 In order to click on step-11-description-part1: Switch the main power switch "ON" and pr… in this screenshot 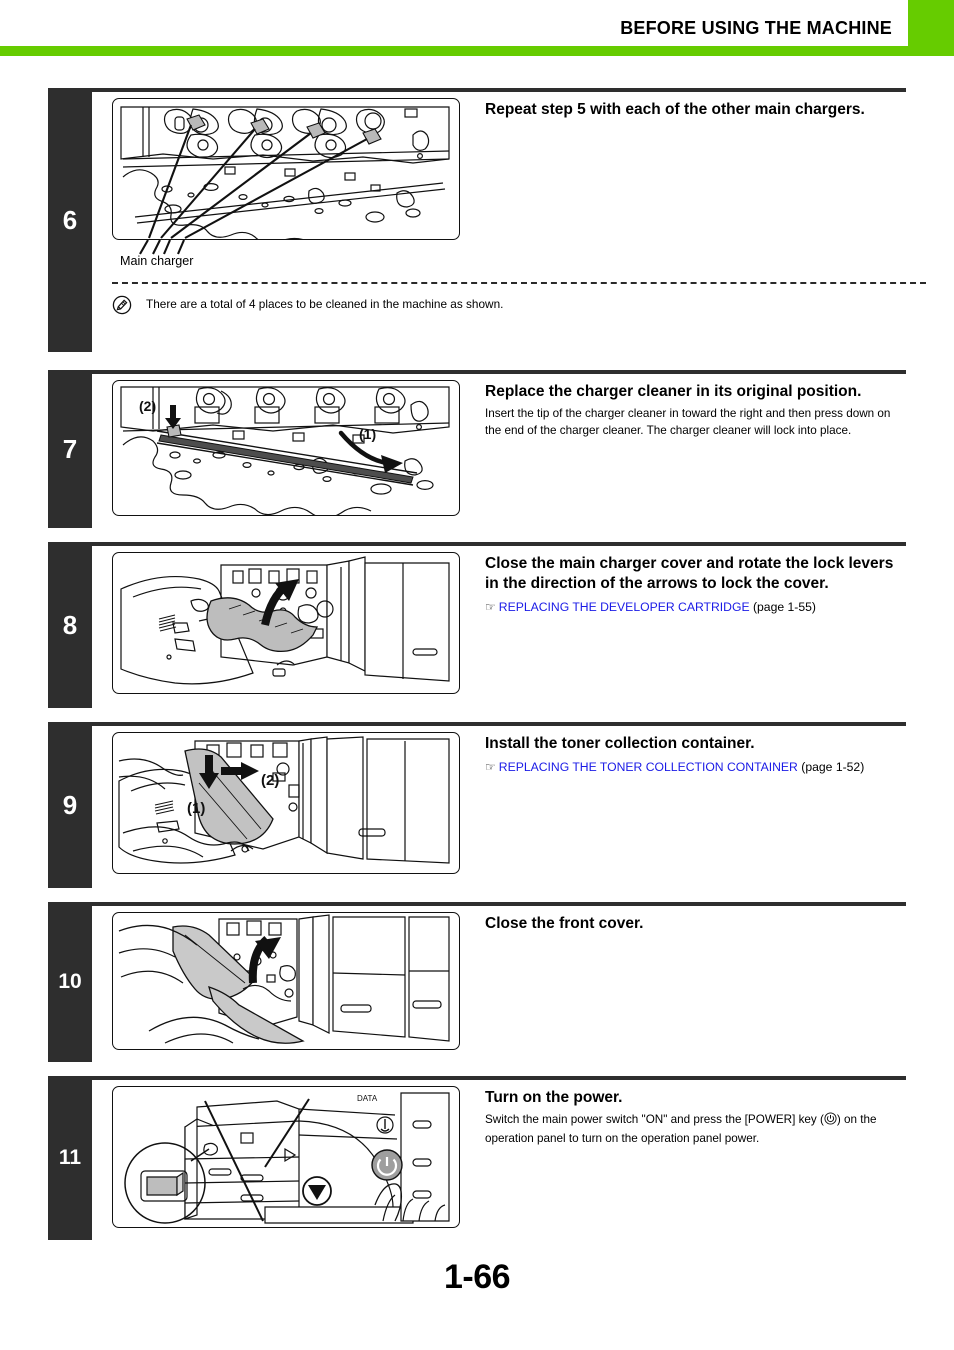, I will do `click(654, 1119)`.